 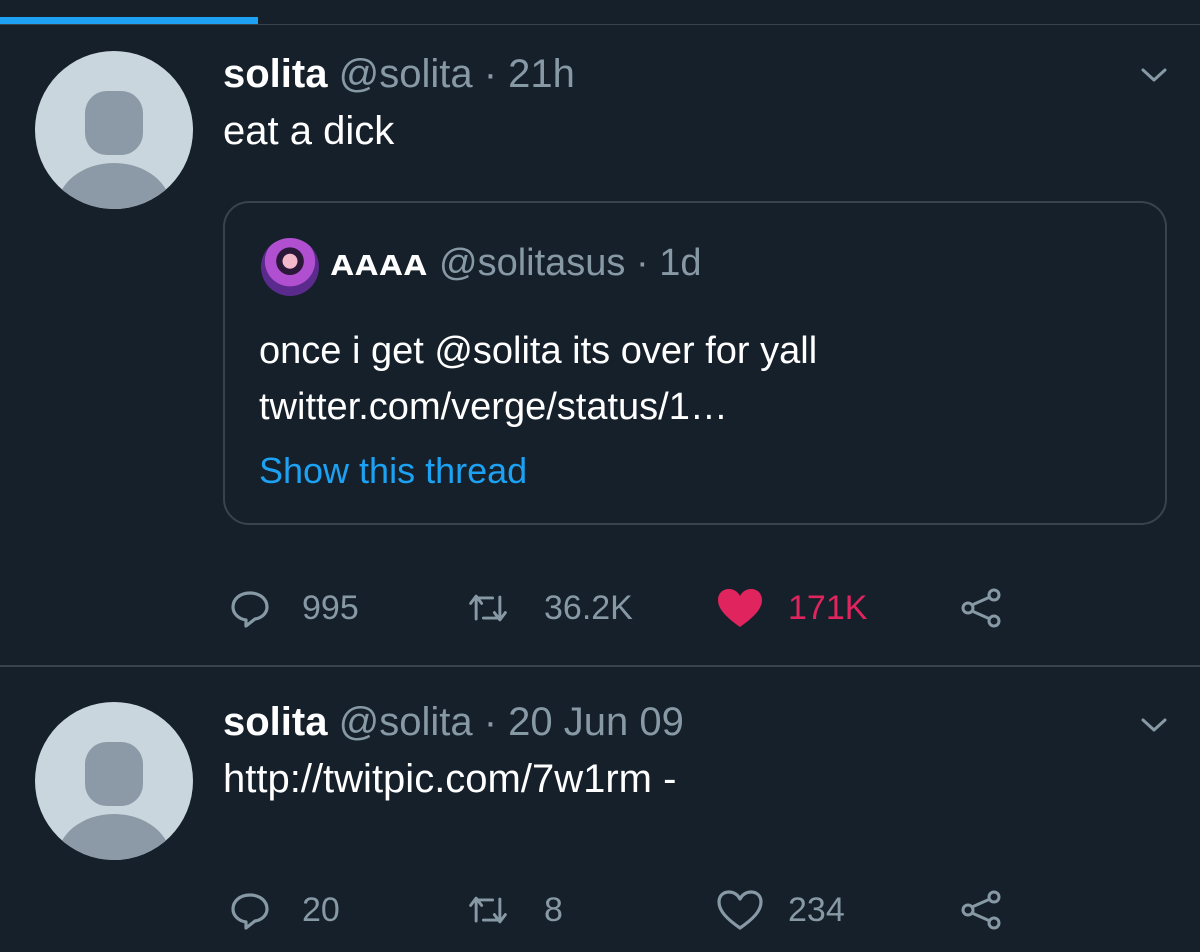 What do you see at coordinates (379, 263) in the screenshot?
I see `quoted-author-name: ᴀᴀᴀᴀ` at bounding box center [379, 263].